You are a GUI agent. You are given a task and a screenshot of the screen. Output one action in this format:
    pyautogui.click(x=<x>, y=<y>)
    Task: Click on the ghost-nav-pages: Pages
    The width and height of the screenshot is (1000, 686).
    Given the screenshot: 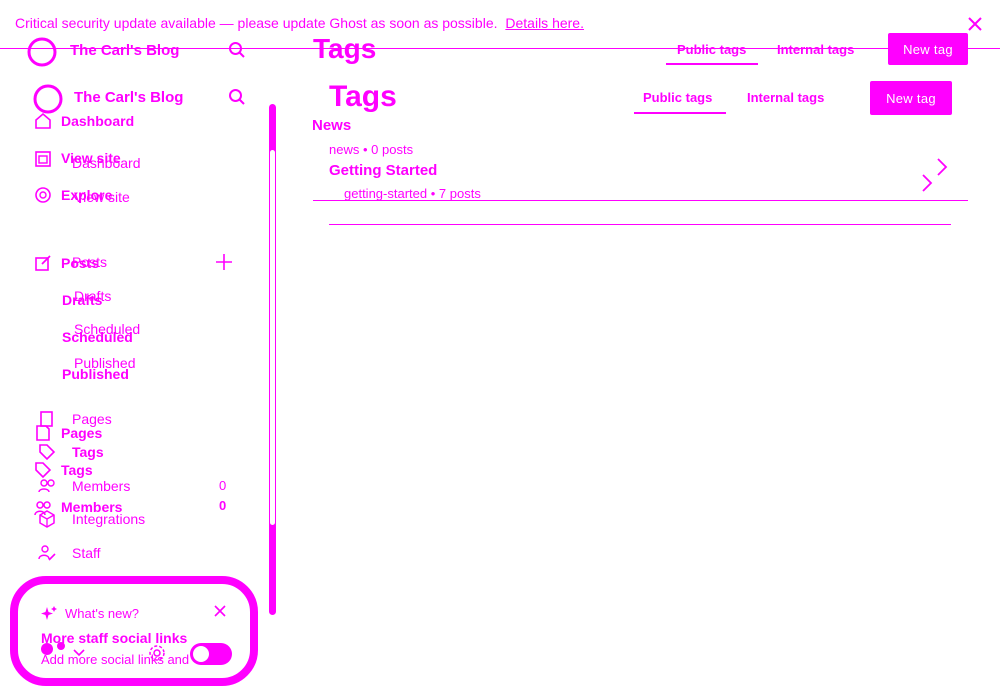 What is the action you would take?
    pyautogui.click(x=81, y=433)
    